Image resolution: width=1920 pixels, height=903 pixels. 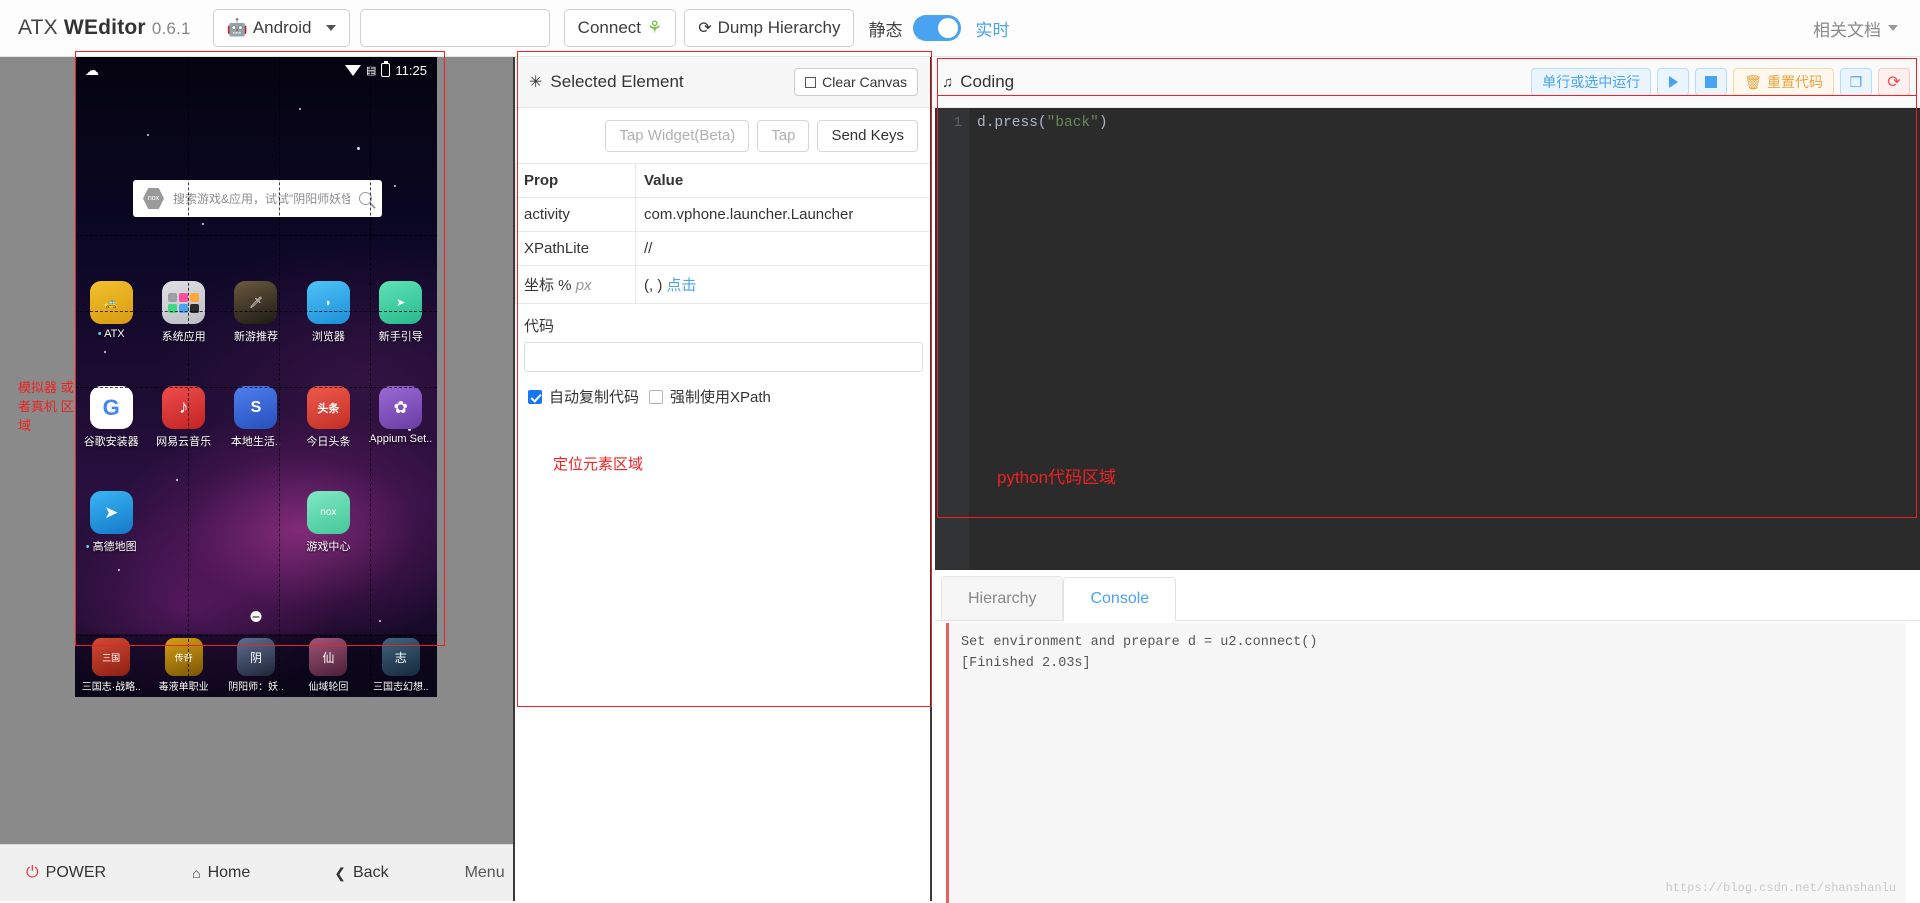 I want to click on run-button, so click(x=1673, y=82).